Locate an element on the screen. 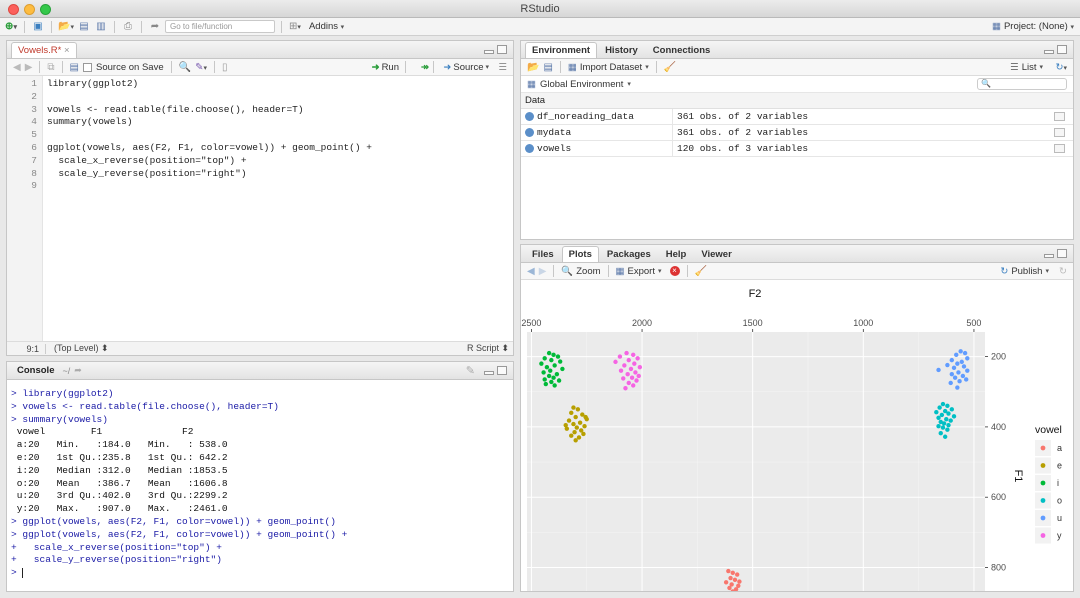 This screenshot has width=1080, height=598. save-all-icon: ▥ is located at coordinates (101, 27).